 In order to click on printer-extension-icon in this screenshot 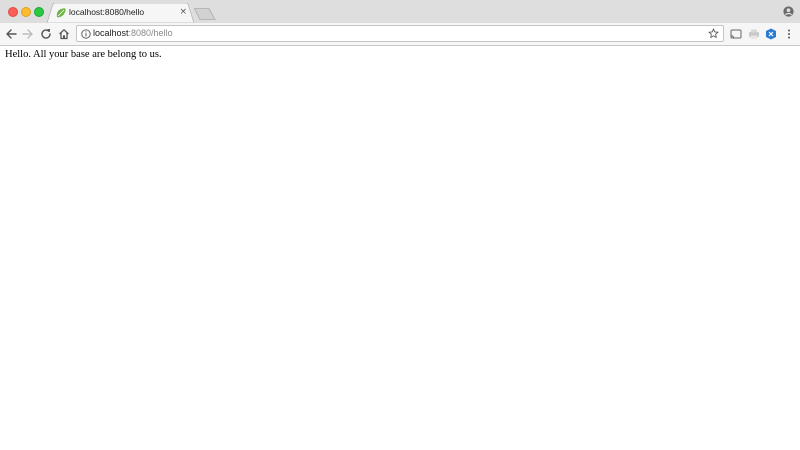, I will do `click(754, 34)`.